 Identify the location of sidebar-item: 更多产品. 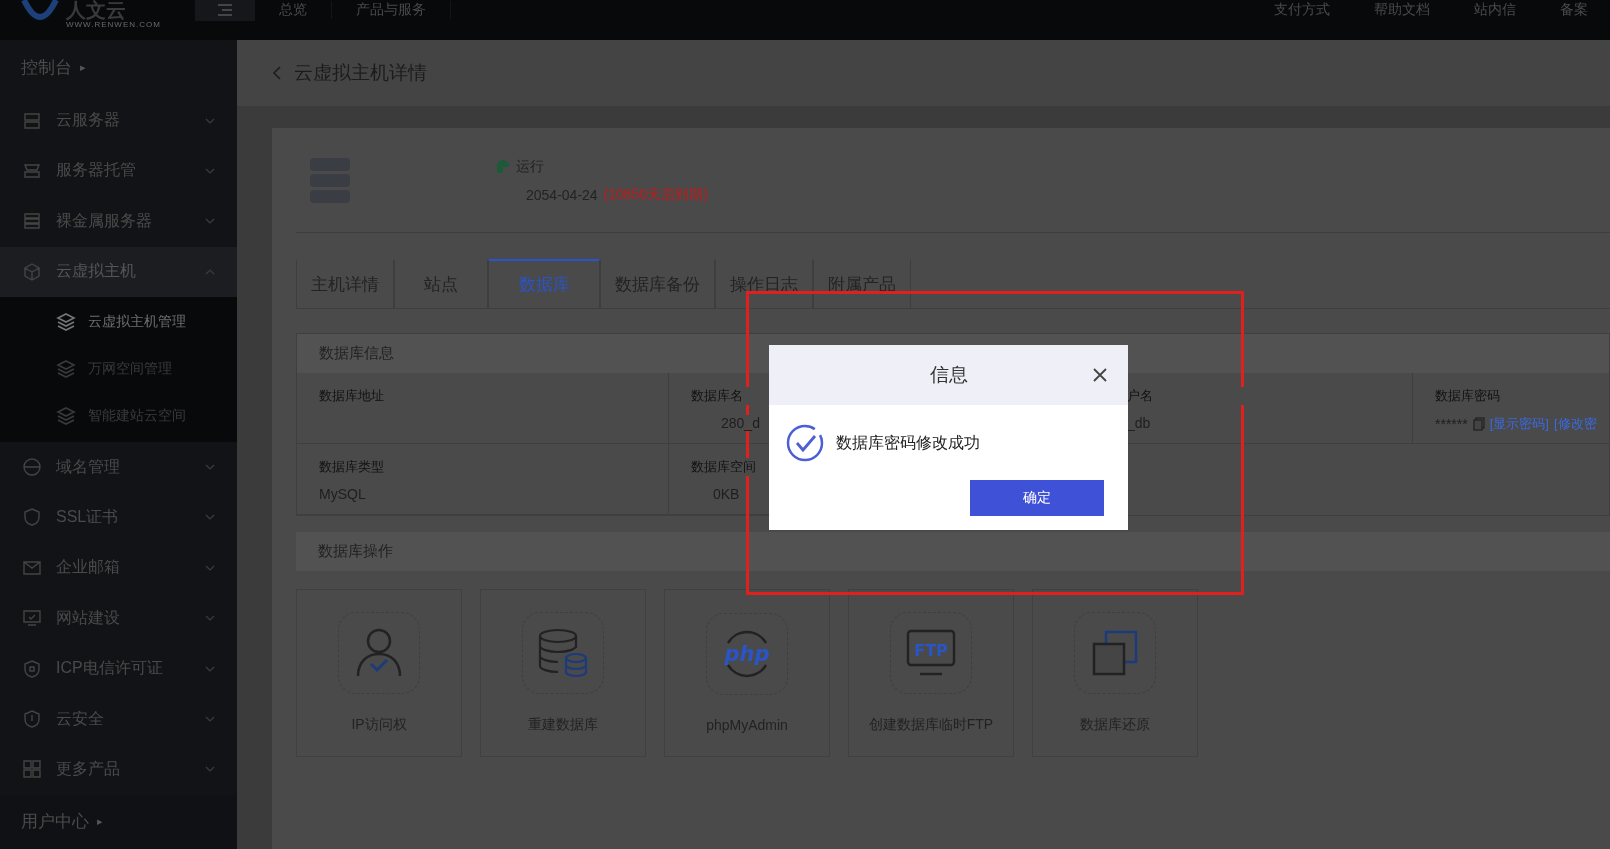
(118, 769).